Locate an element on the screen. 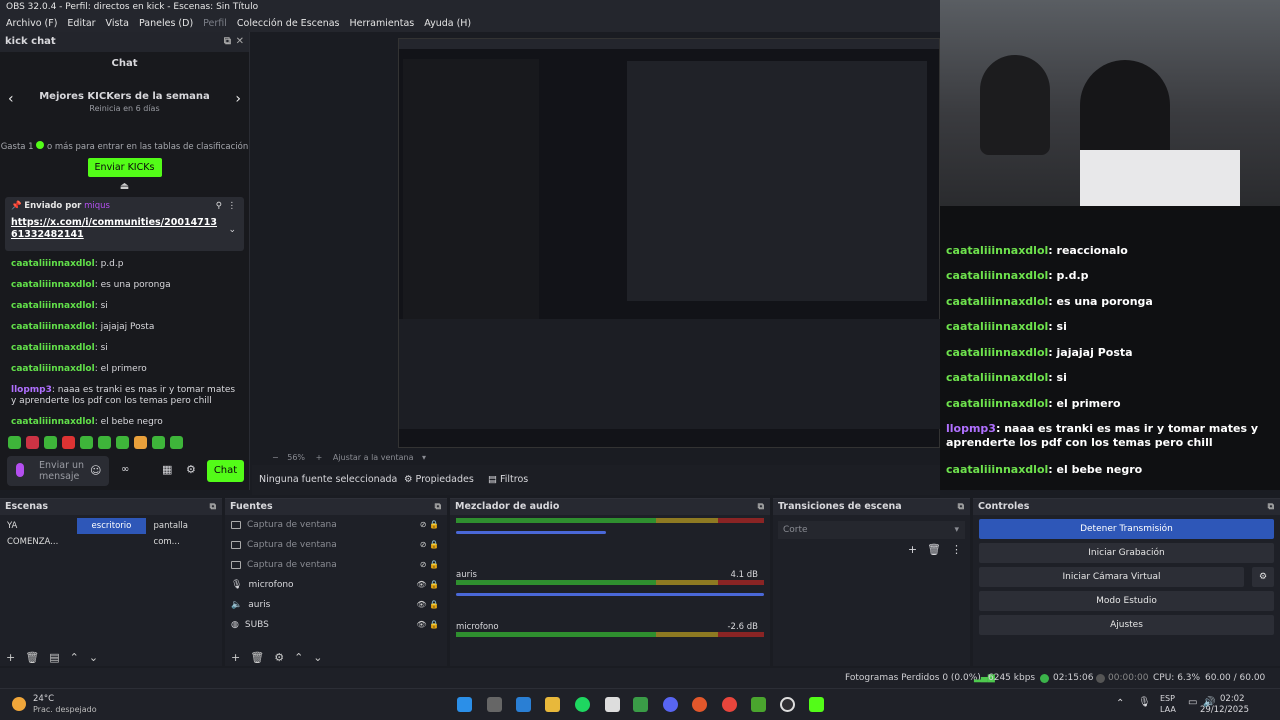 The height and width of the screenshot is (720, 1280). source-item: ◍ SUBS 👁 🔒 is located at coordinates (336, 625).